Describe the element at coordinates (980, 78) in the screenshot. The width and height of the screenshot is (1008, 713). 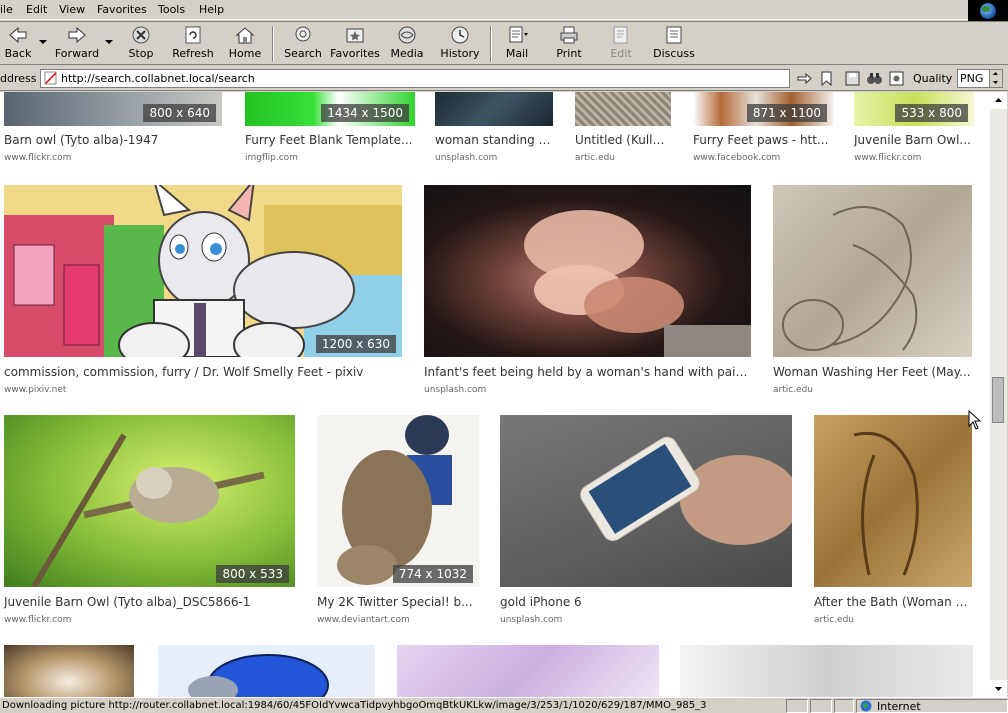
I see `quality-select: PNG` at that location.